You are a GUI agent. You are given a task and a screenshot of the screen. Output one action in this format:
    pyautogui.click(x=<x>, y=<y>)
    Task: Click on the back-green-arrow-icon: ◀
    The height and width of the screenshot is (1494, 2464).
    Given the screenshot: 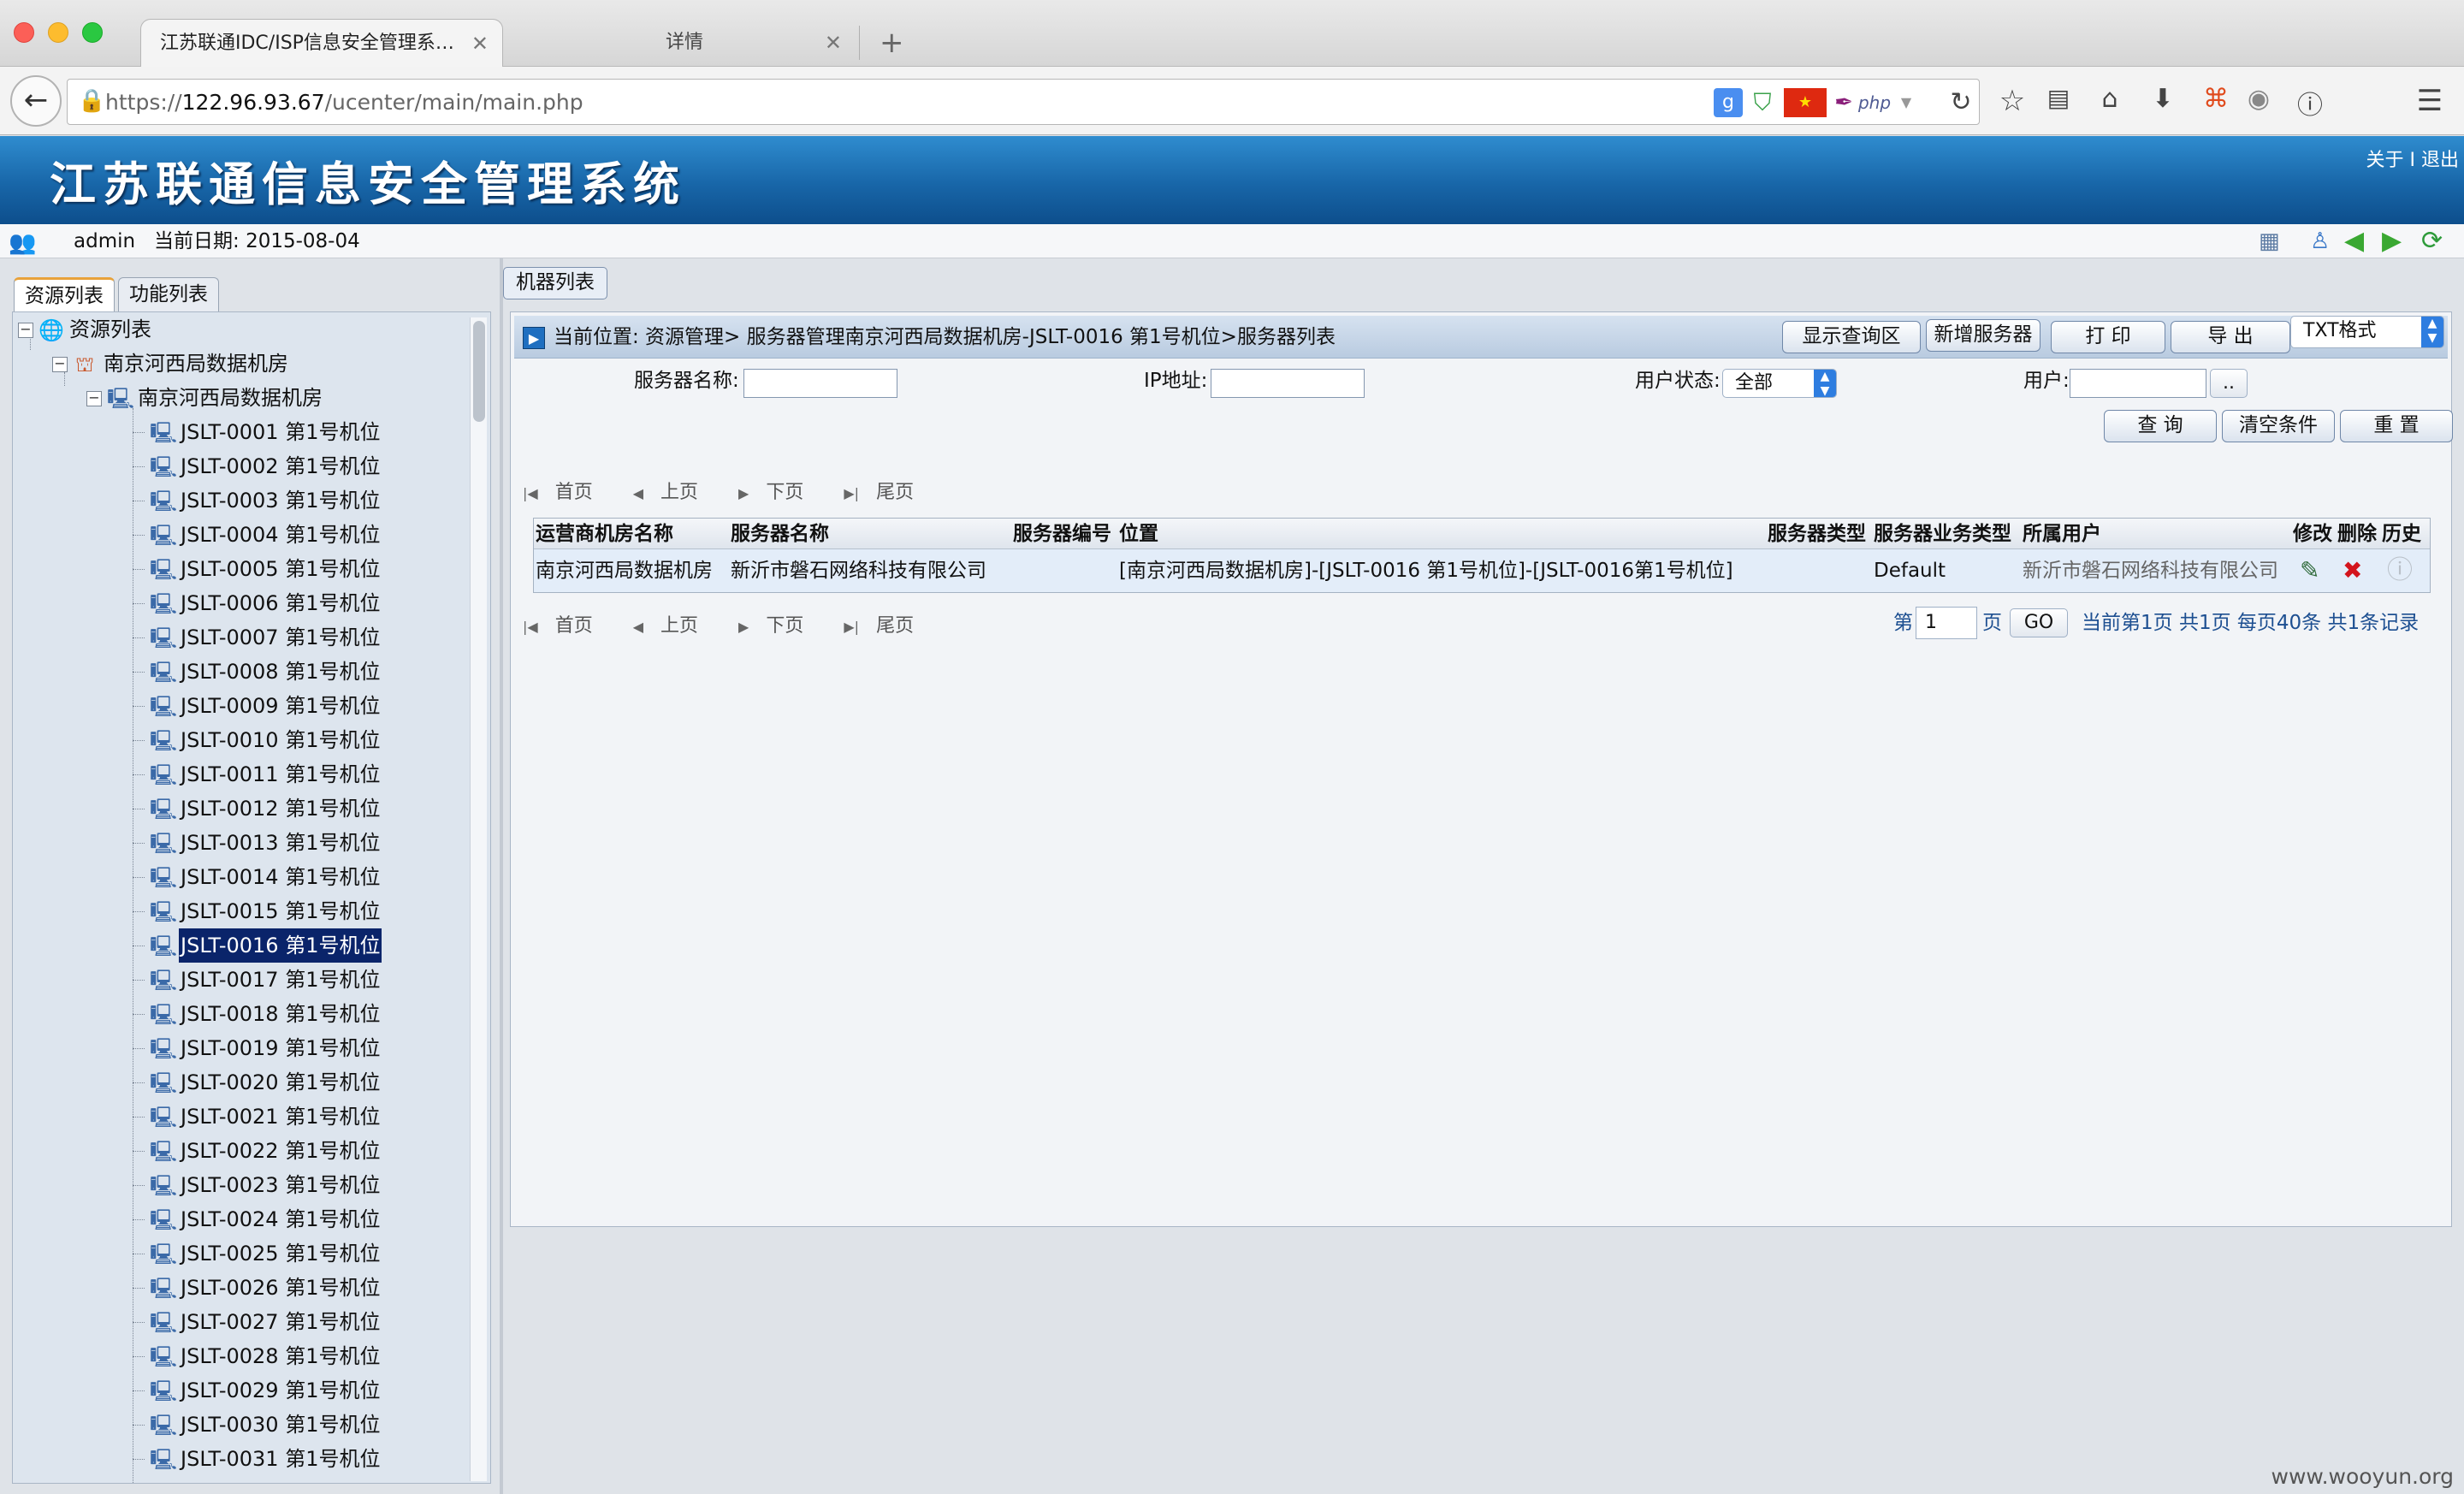 What is the action you would take?
    pyautogui.click(x=2354, y=242)
    